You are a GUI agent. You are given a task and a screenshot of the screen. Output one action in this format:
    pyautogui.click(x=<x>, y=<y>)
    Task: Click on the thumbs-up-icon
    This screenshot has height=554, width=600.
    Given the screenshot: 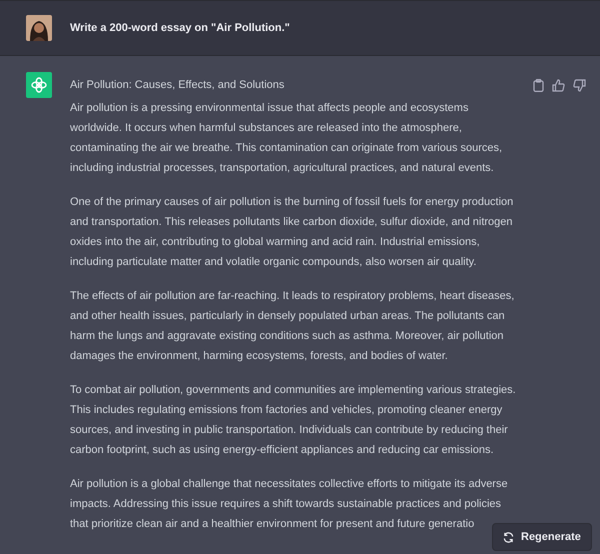 What is the action you would take?
    pyautogui.click(x=558, y=85)
    